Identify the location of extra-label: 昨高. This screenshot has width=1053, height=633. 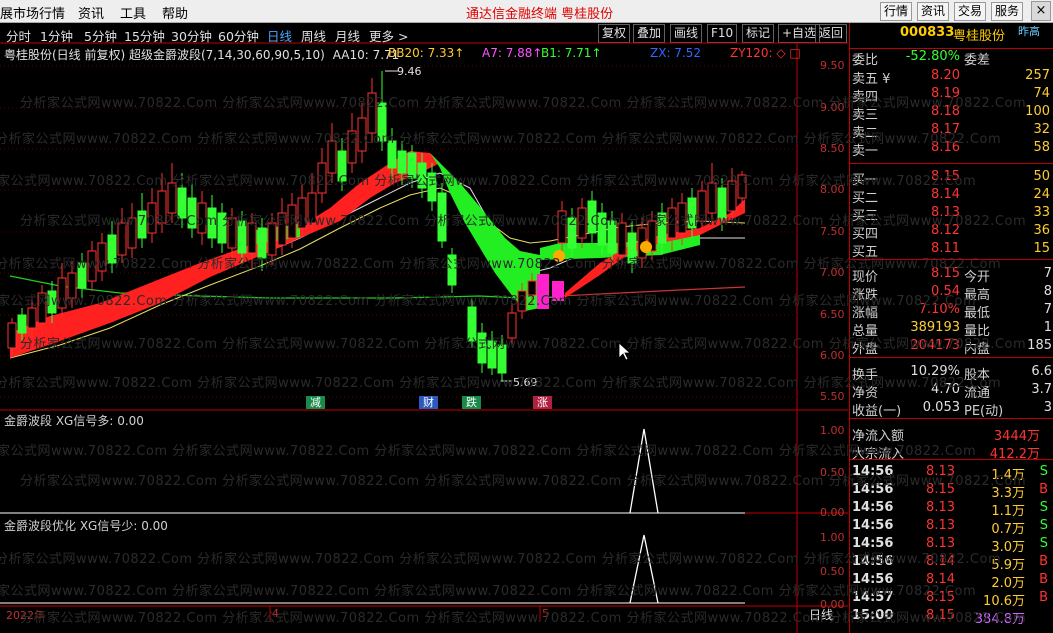
(1029, 31).